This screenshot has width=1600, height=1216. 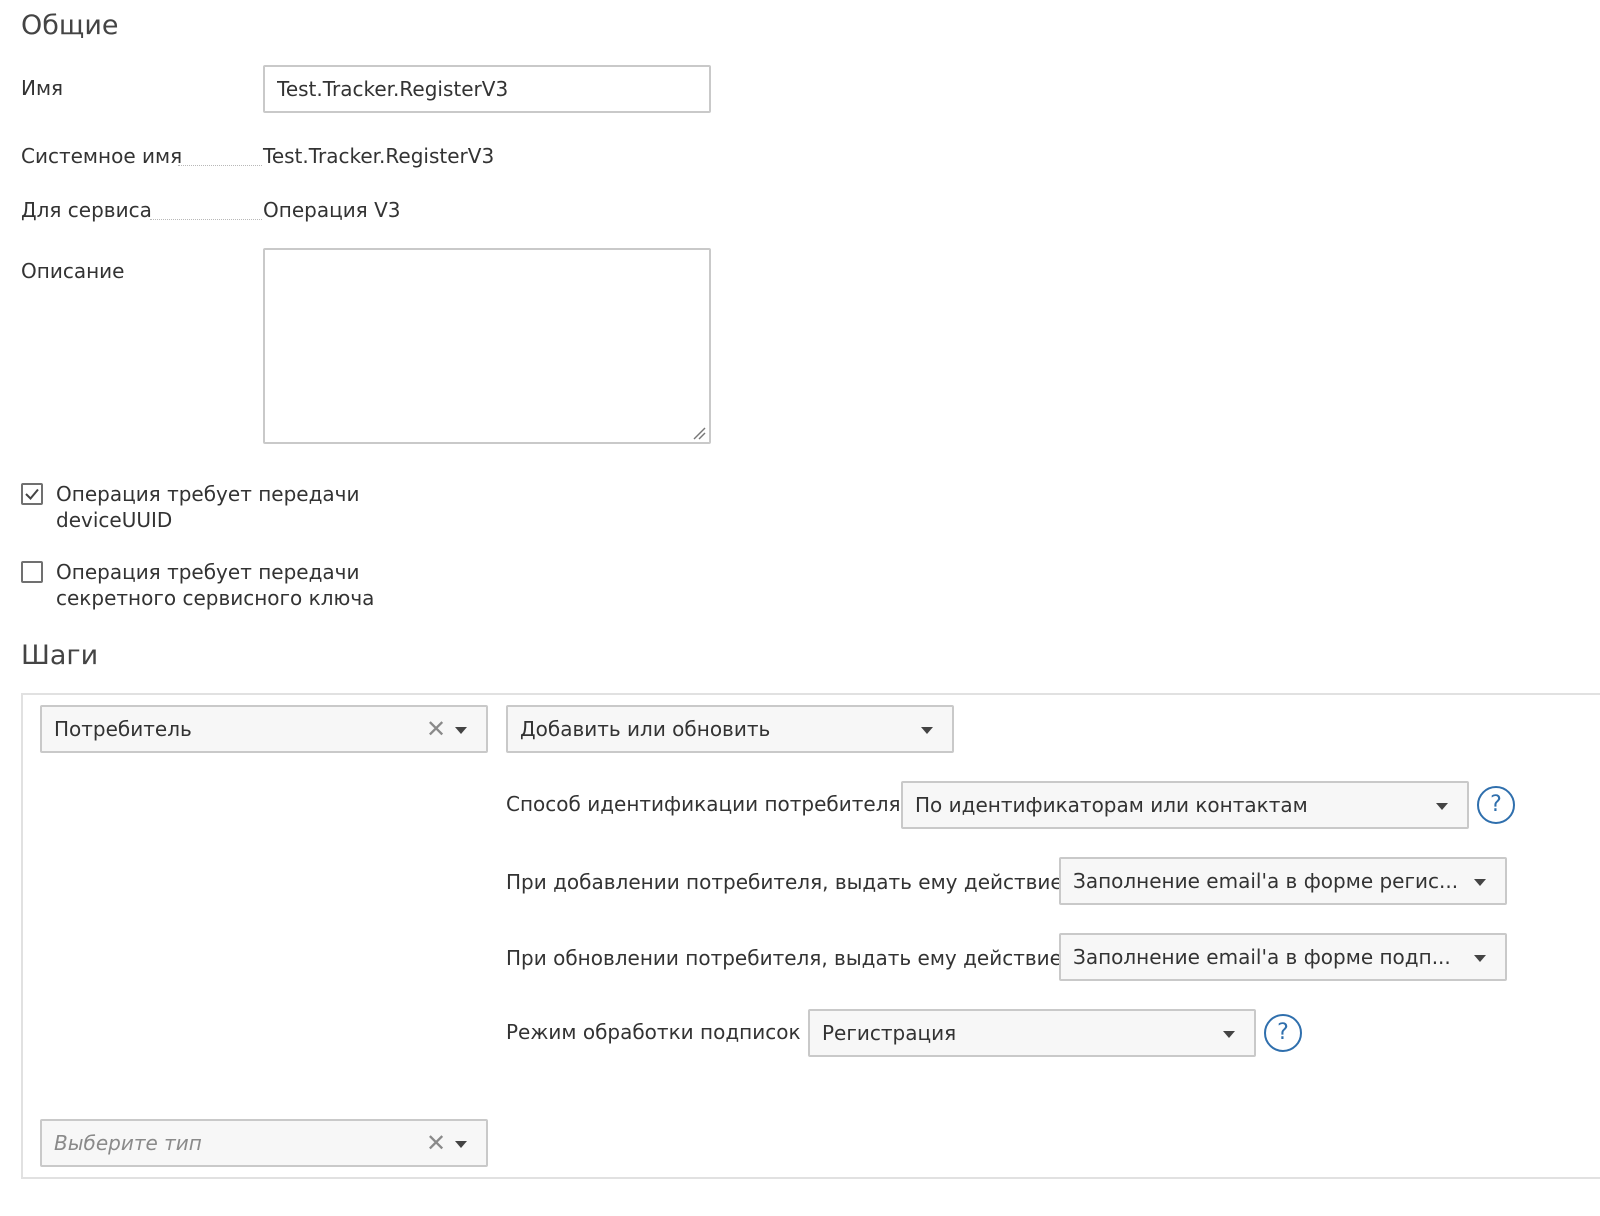 I want to click on subscription-mode-select-value: Регистрация, so click(x=889, y=1033).